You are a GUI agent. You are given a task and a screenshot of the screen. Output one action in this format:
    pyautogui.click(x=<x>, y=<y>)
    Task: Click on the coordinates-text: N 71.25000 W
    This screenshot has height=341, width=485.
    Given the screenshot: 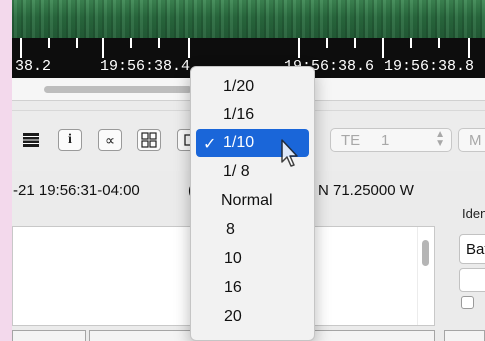 What is the action you would take?
    pyautogui.click(x=366, y=190)
    